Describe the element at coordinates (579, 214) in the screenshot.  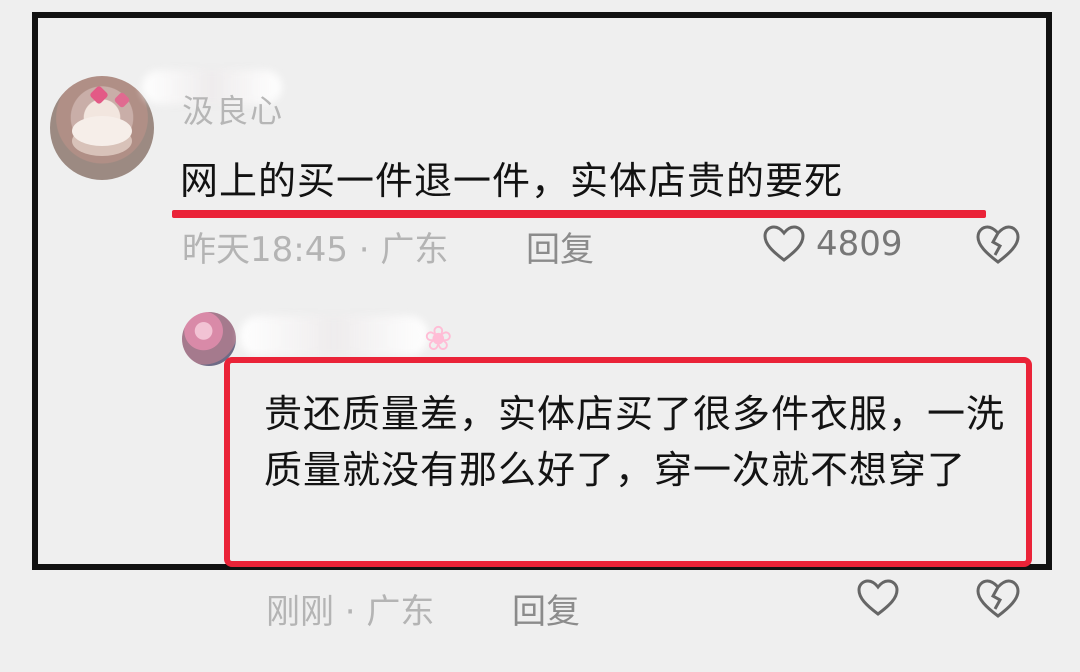
I see `red-underline` at that location.